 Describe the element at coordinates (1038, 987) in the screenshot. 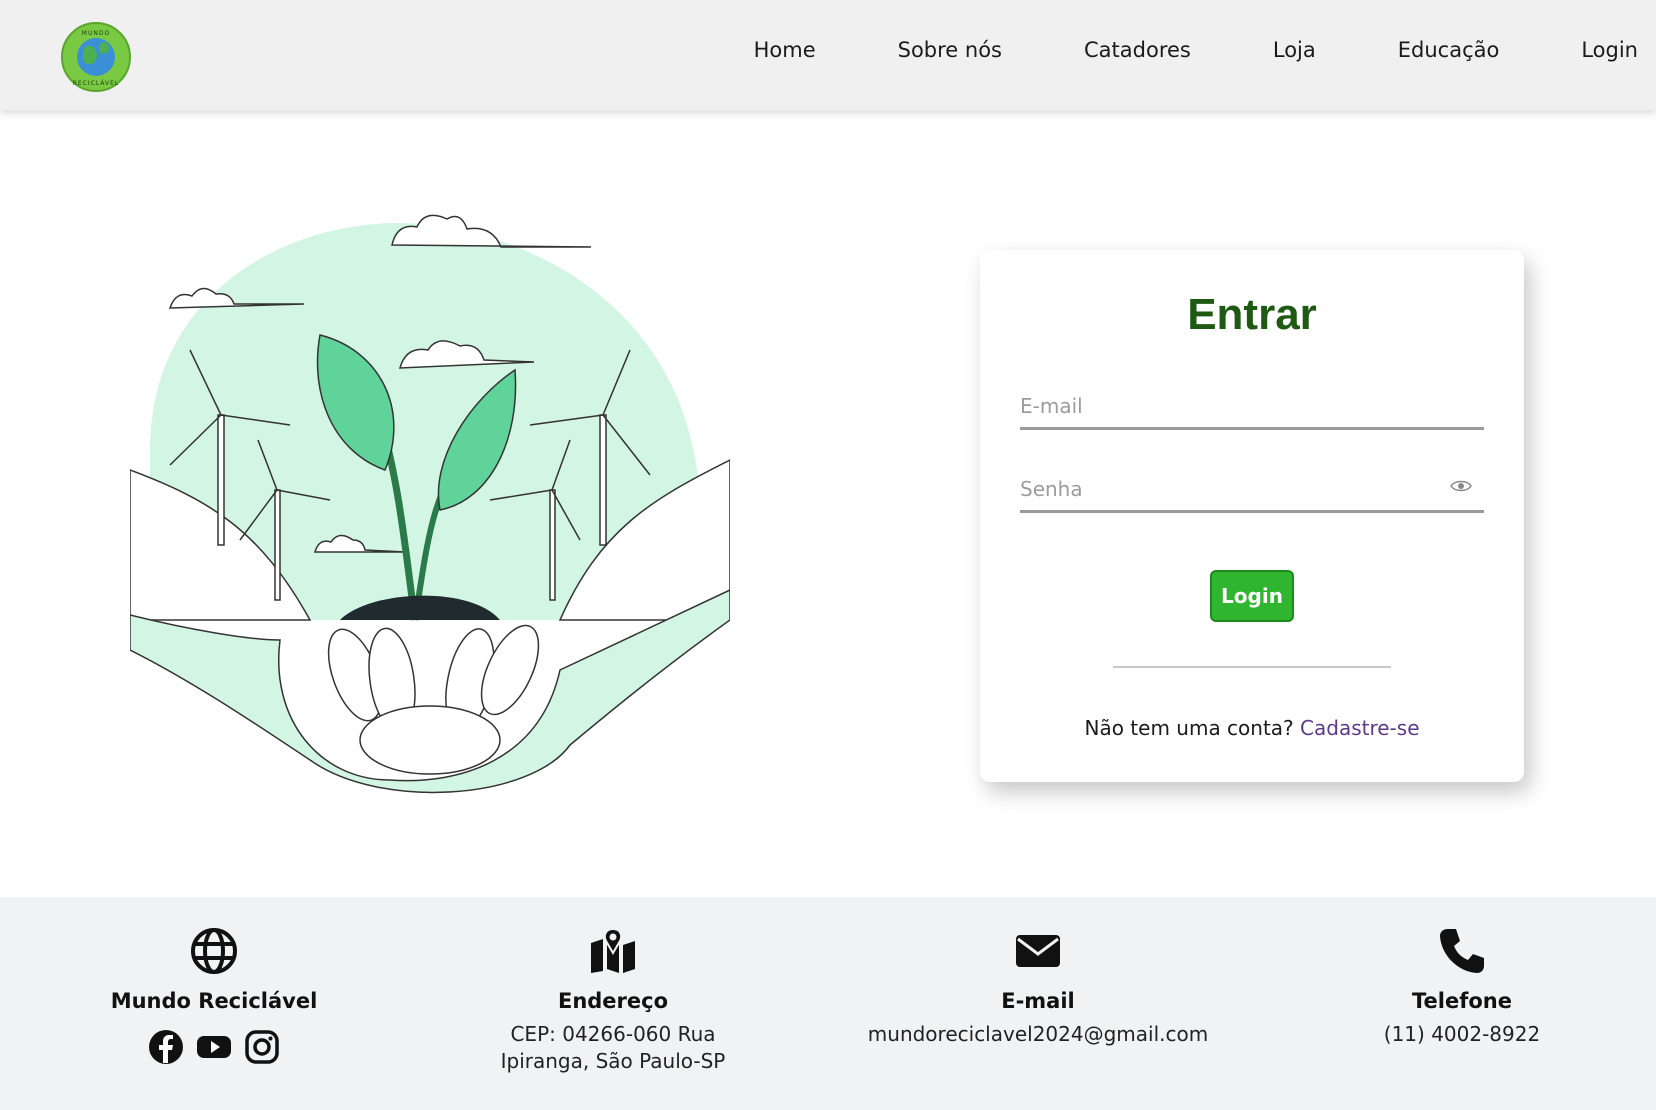

I see `footer-email: E-mail mundoreciclavel2024@gmail.com` at that location.